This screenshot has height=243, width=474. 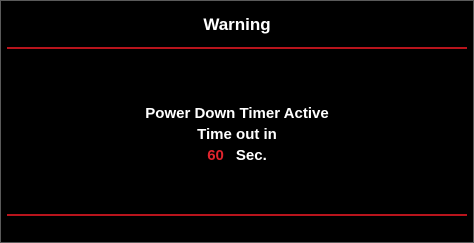 What do you see at coordinates (237, 215) in the screenshot?
I see `bottom-divider` at bounding box center [237, 215].